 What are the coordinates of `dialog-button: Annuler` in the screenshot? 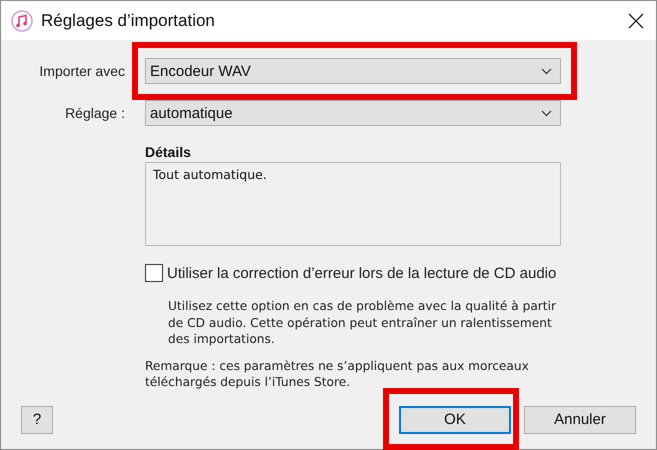 It's located at (580, 420).